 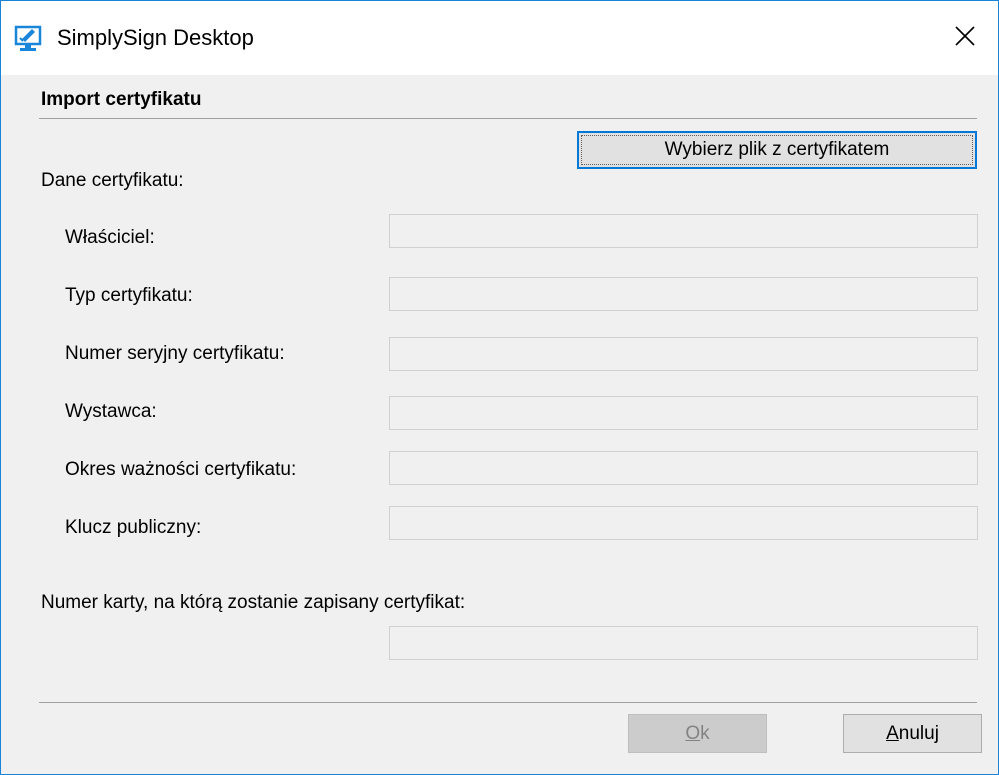 I want to click on focus-rect, so click(x=777, y=150).